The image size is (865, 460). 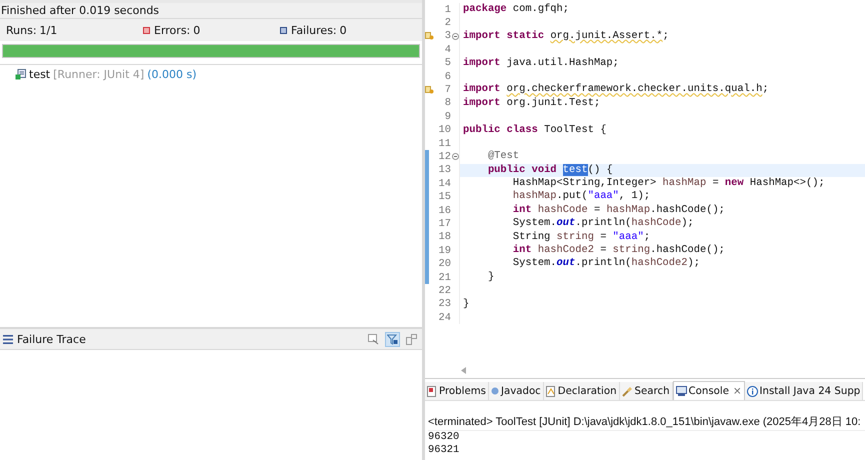 I want to click on status-message: Finished after 0.019 seconds, so click(x=211, y=11).